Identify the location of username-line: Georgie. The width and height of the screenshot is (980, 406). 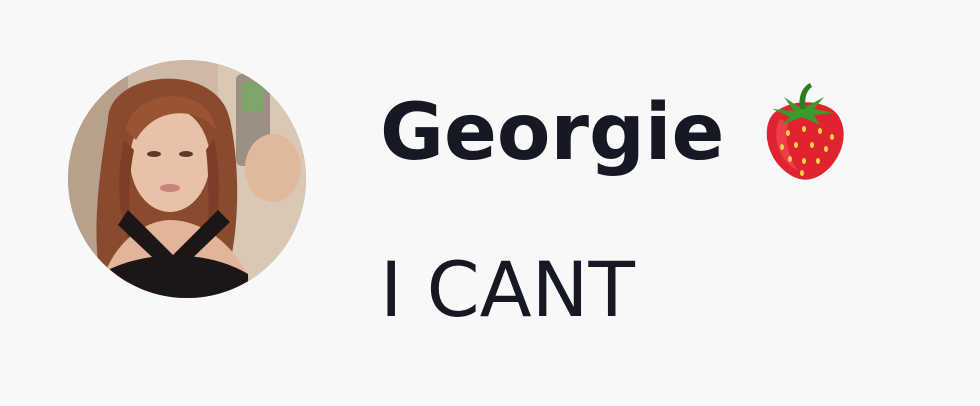
(615, 133).